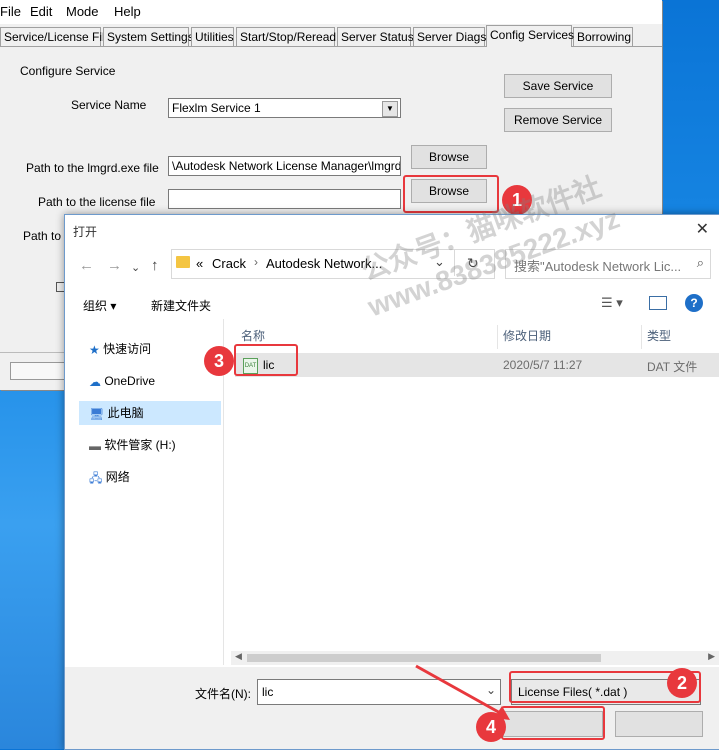  What do you see at coordinates (155, 265) in the screenshot?
I see `up-arrow-icon: ↑` at bounding box center [155, 265].